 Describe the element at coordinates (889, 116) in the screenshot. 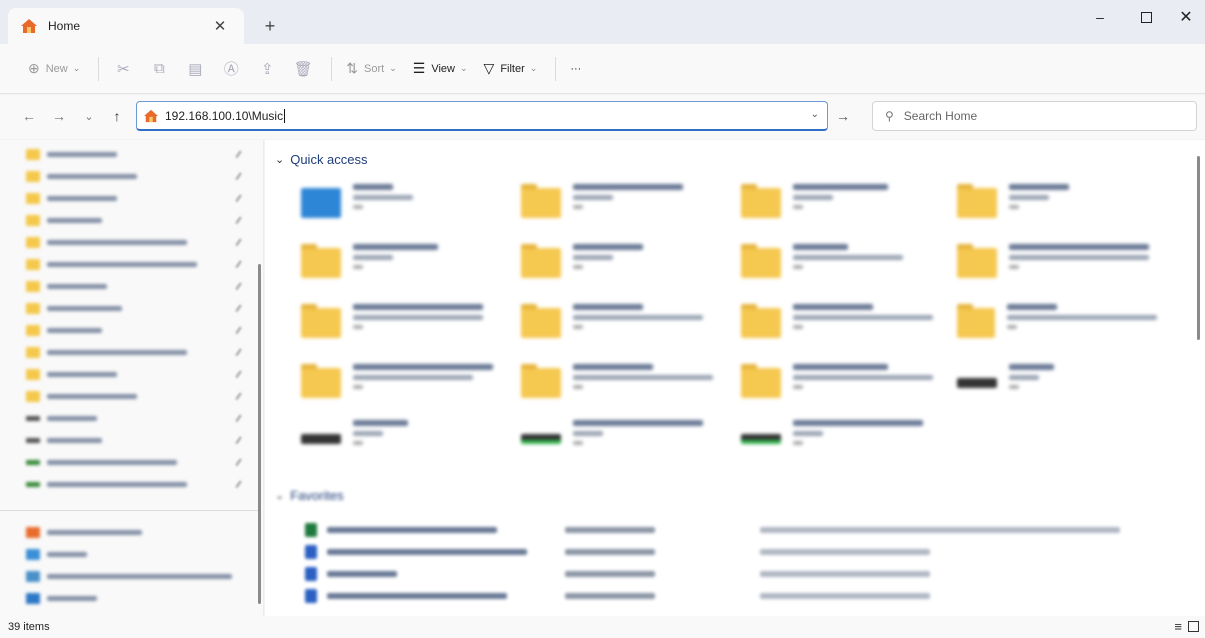

I see `search-icon: ⚲` at that location.